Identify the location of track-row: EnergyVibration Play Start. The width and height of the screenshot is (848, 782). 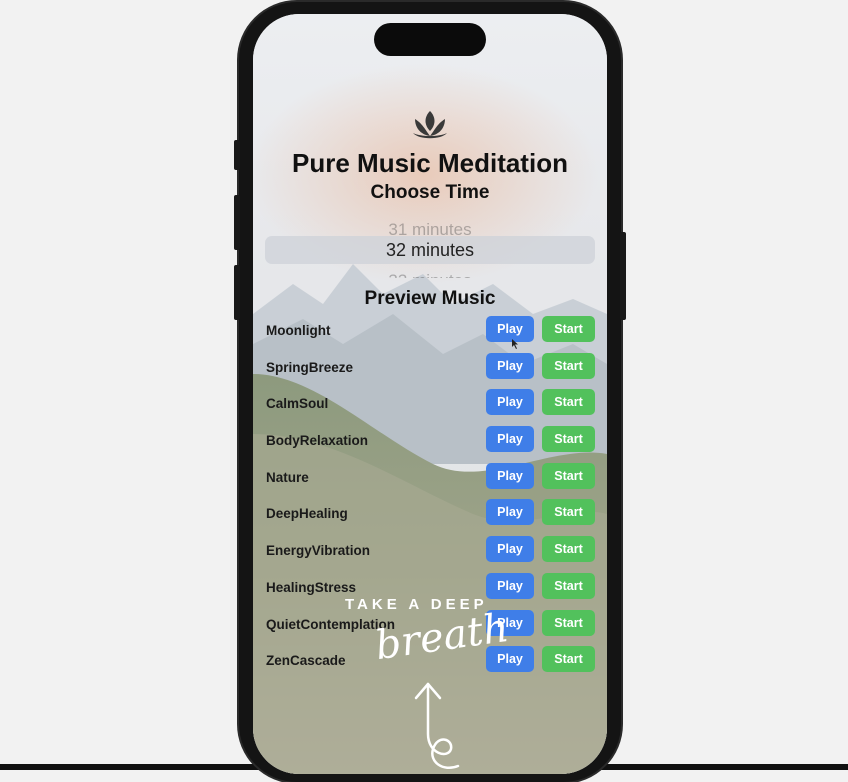
(430, 554).